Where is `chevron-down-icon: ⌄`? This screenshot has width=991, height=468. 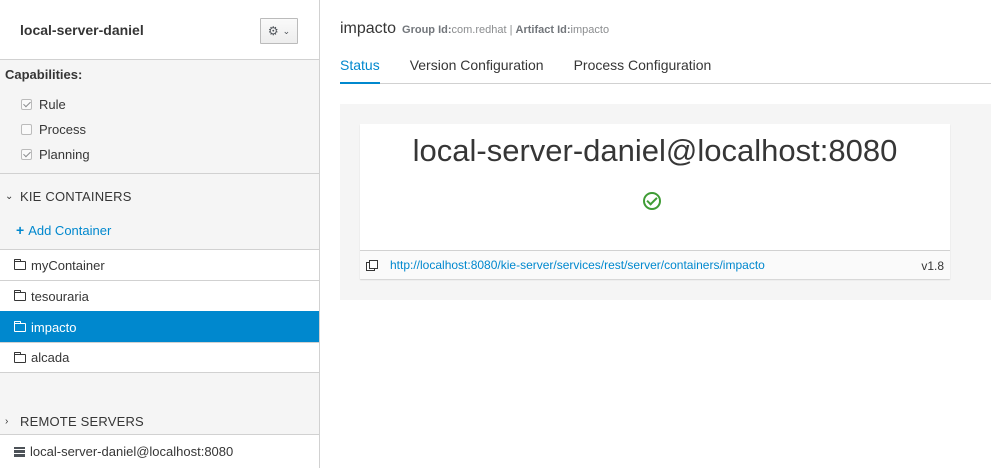 chevron-down-icon: ⌄ is located at coordinates (9, 196).